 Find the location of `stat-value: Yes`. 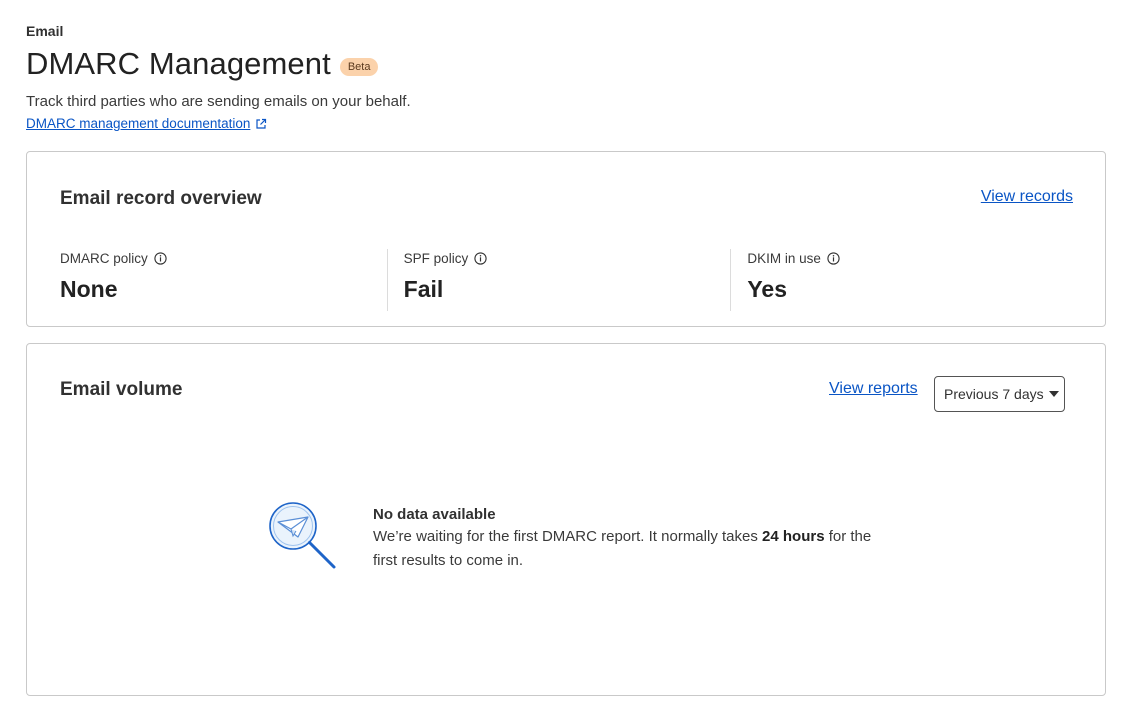

stat-value: Yes is located at coordinates (767, 289).